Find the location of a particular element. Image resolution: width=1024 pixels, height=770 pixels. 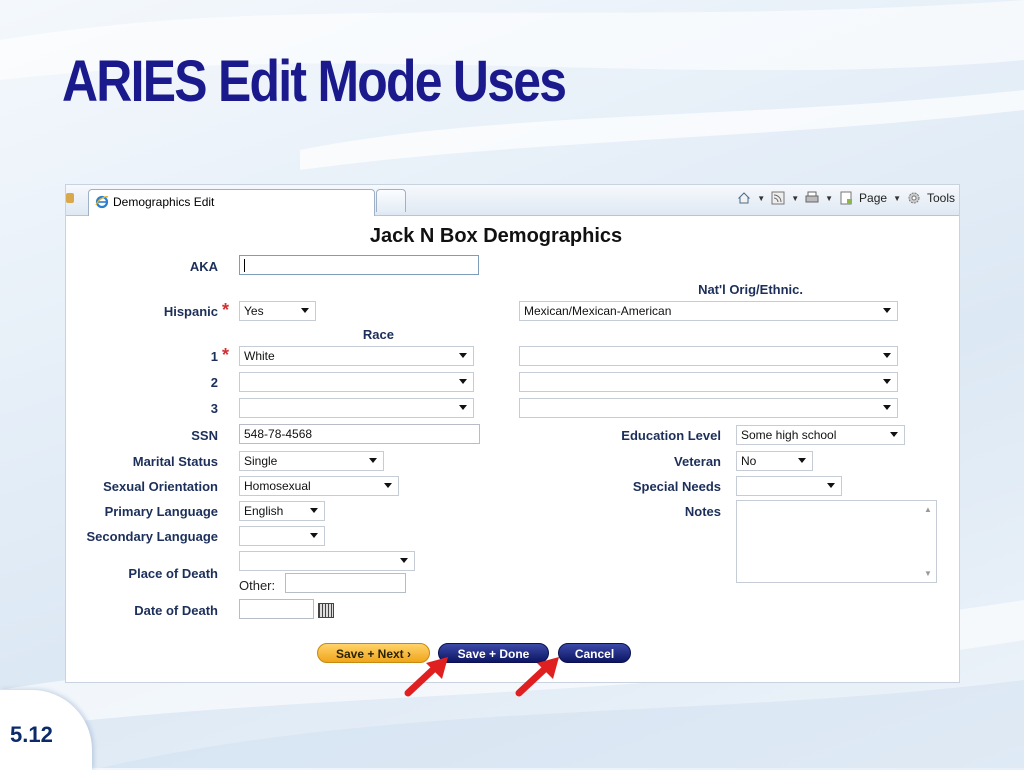

sexual-orientation-select: Homosexual is located at coordinates (319, 486).